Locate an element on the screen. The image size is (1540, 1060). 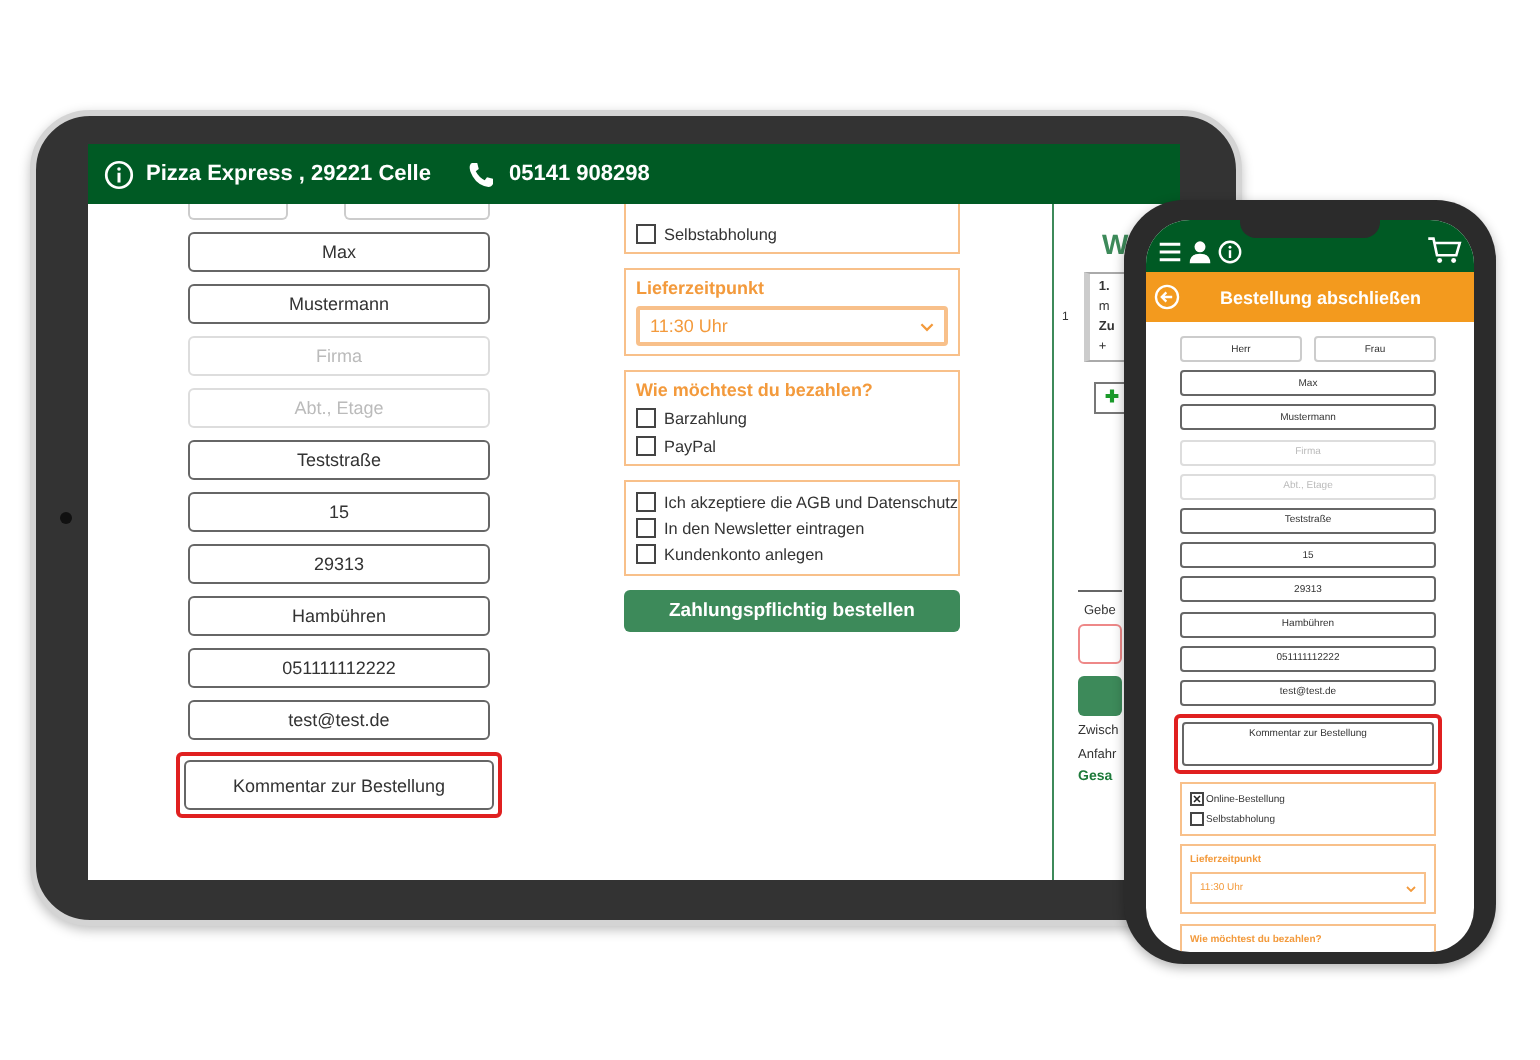
input-field: Hambühren is located at coordinates (339, 616).